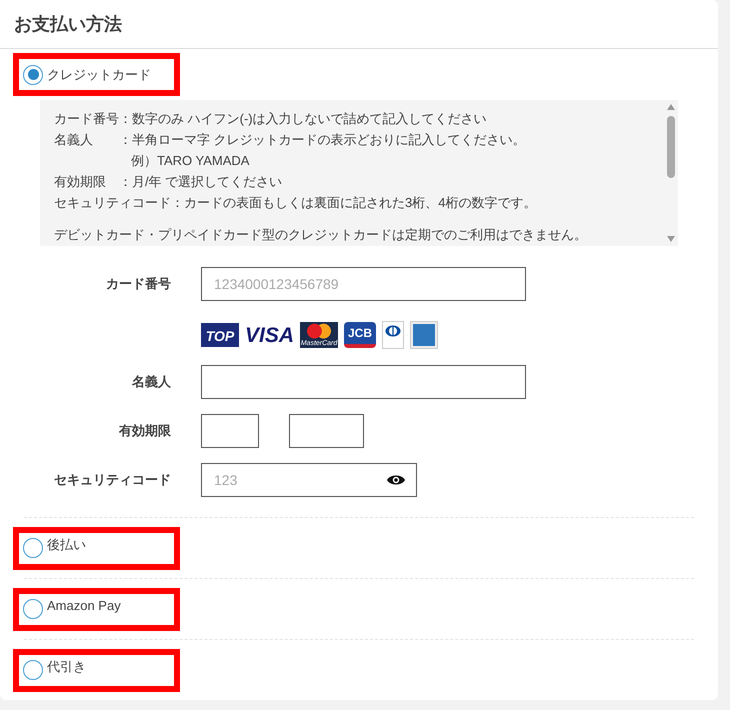 This screenshot has width=730, height=710. Describe the element at coordinates (99, 74) in the screenshot. I see `option-label: クレジットカード` at that location.